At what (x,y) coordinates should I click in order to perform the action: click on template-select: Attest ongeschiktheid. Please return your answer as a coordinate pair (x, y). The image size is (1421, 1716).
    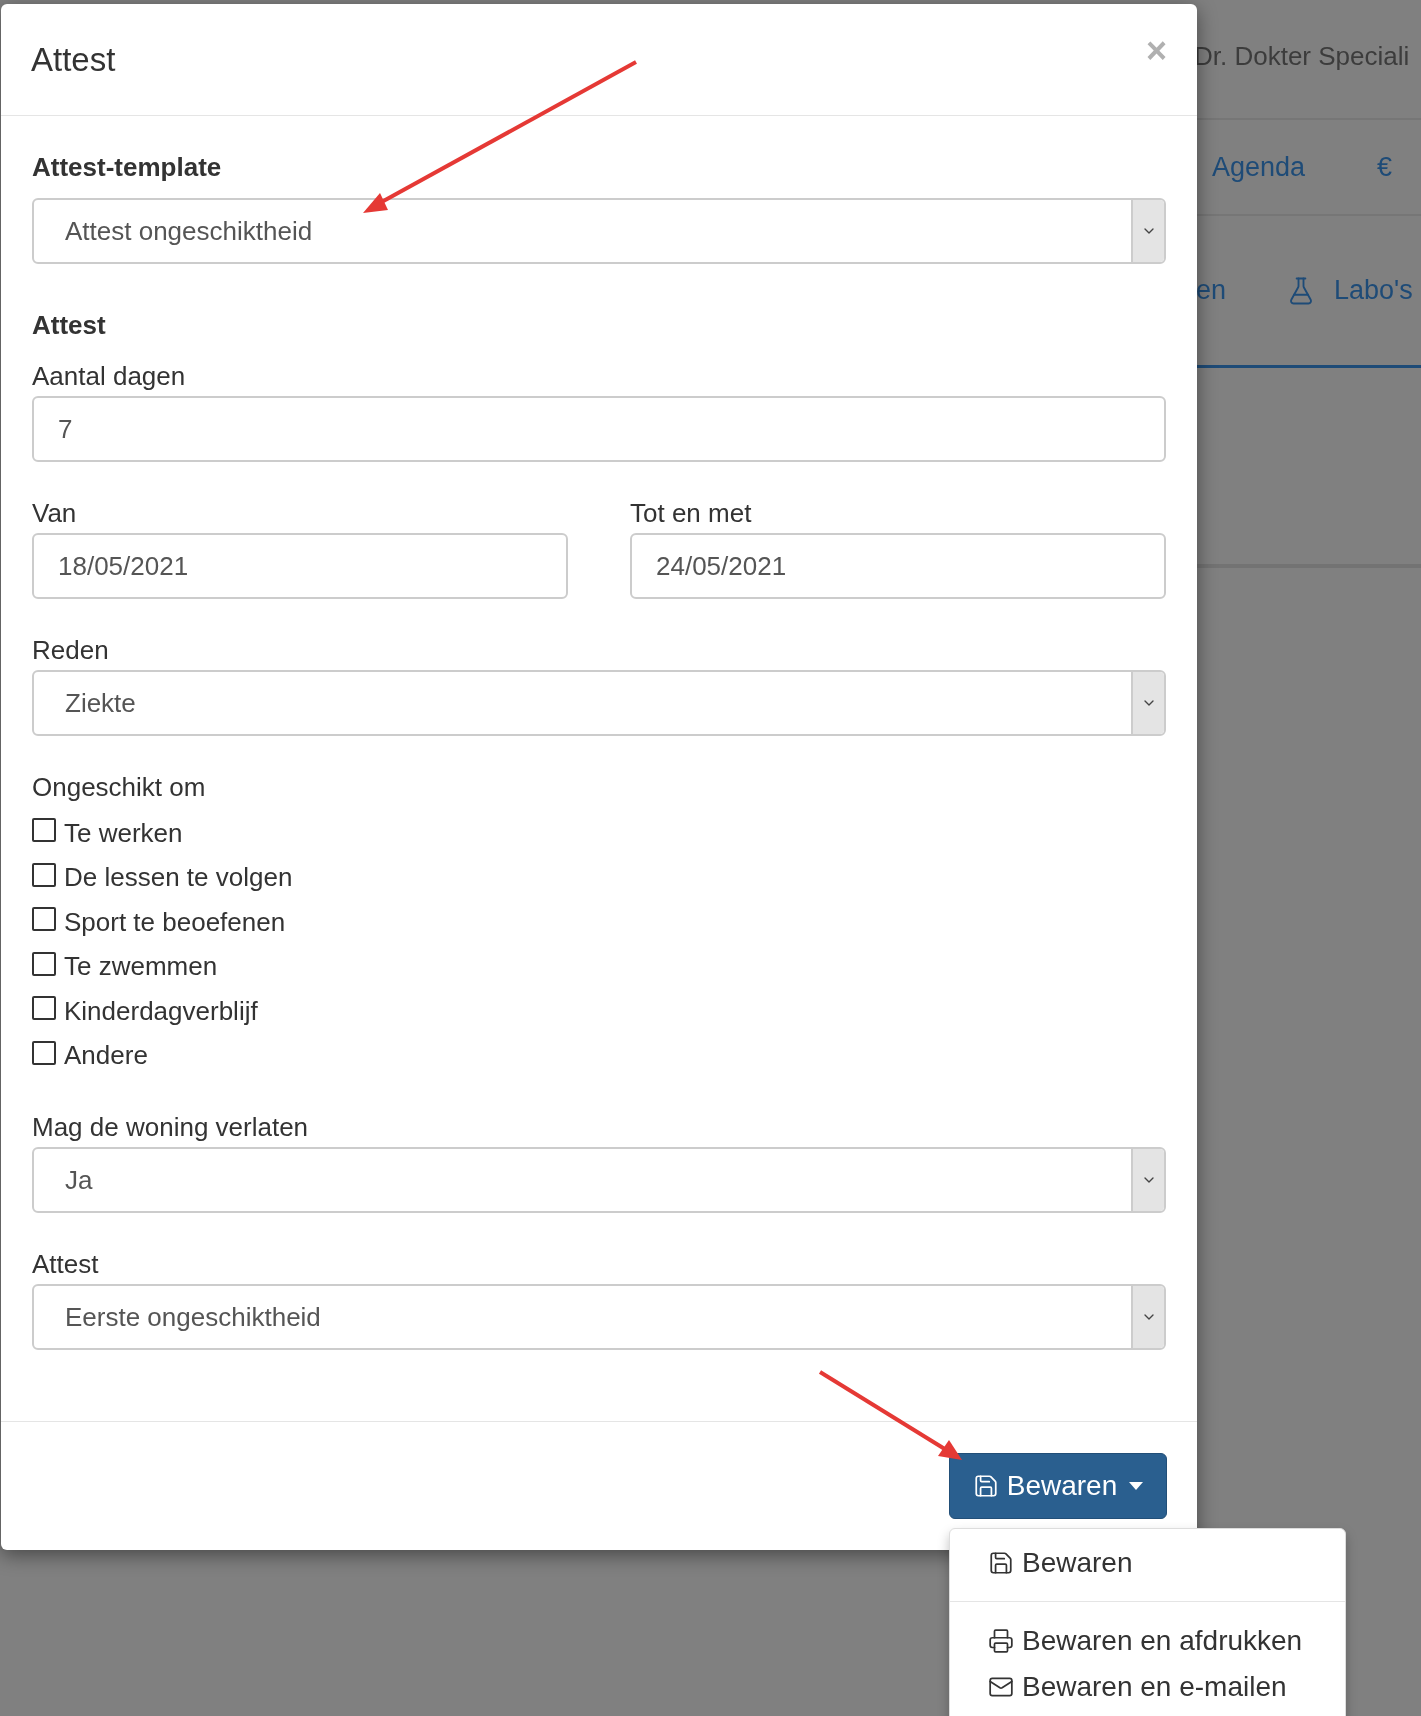
    Looking at the image, I should click on (599, 231).